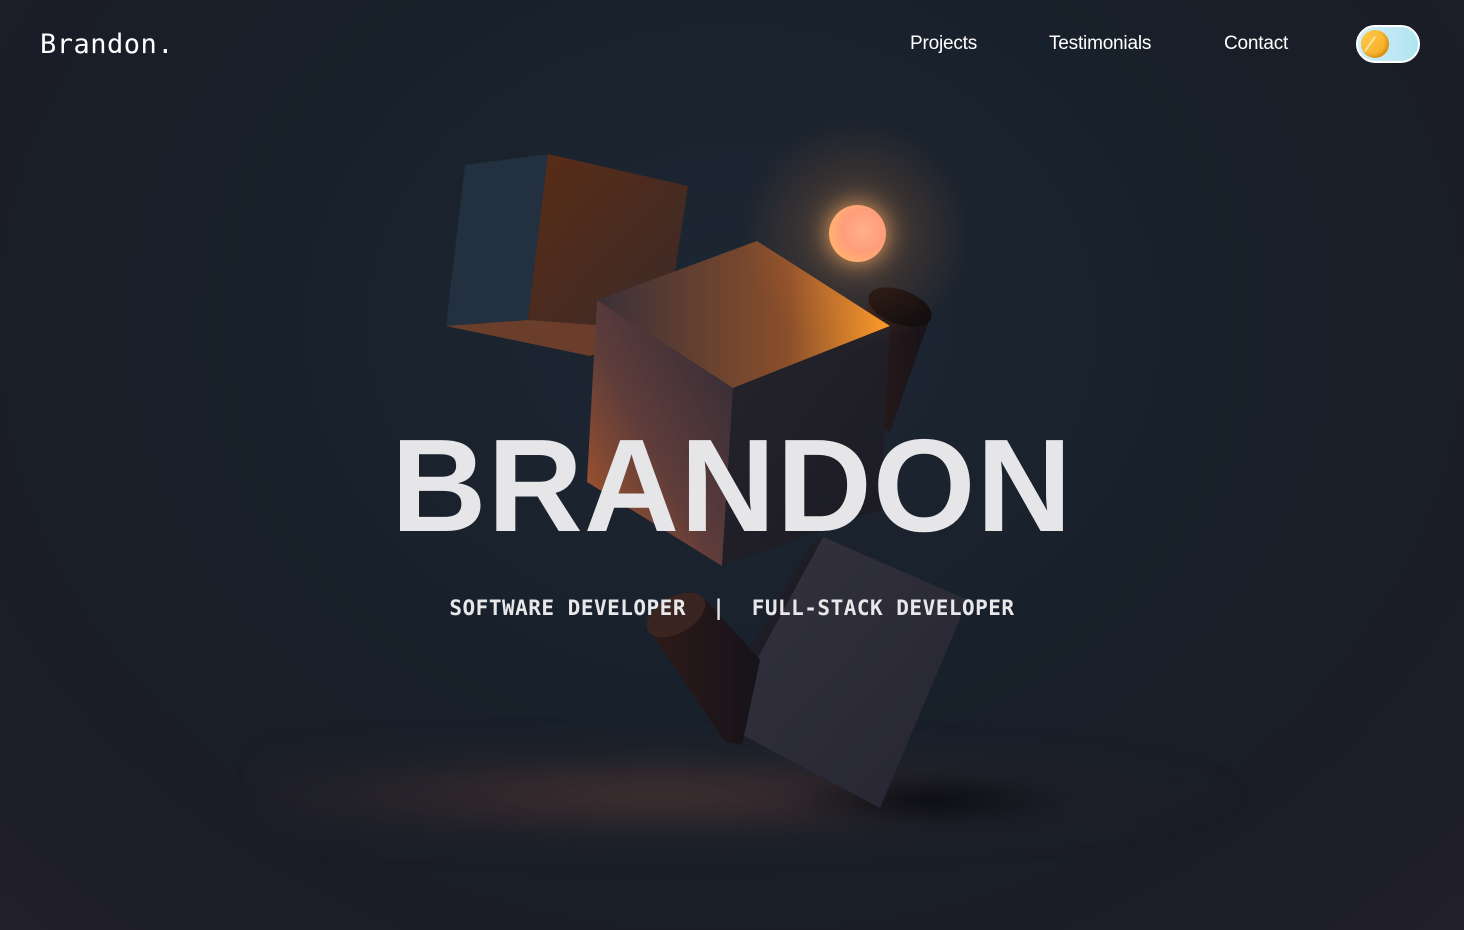 This screenshot has width=1464, height=930. Describe the element at coordinates (943, 44) in the screenshot. I see `nav-link-projects: Projects` at that location.